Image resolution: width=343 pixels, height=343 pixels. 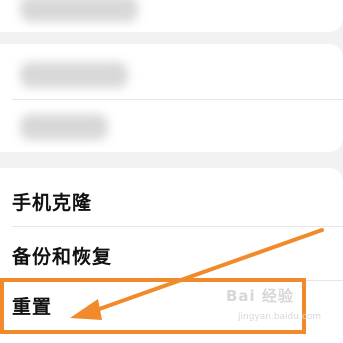 I want to click on settings-card-top, so click(x=171, y=16).